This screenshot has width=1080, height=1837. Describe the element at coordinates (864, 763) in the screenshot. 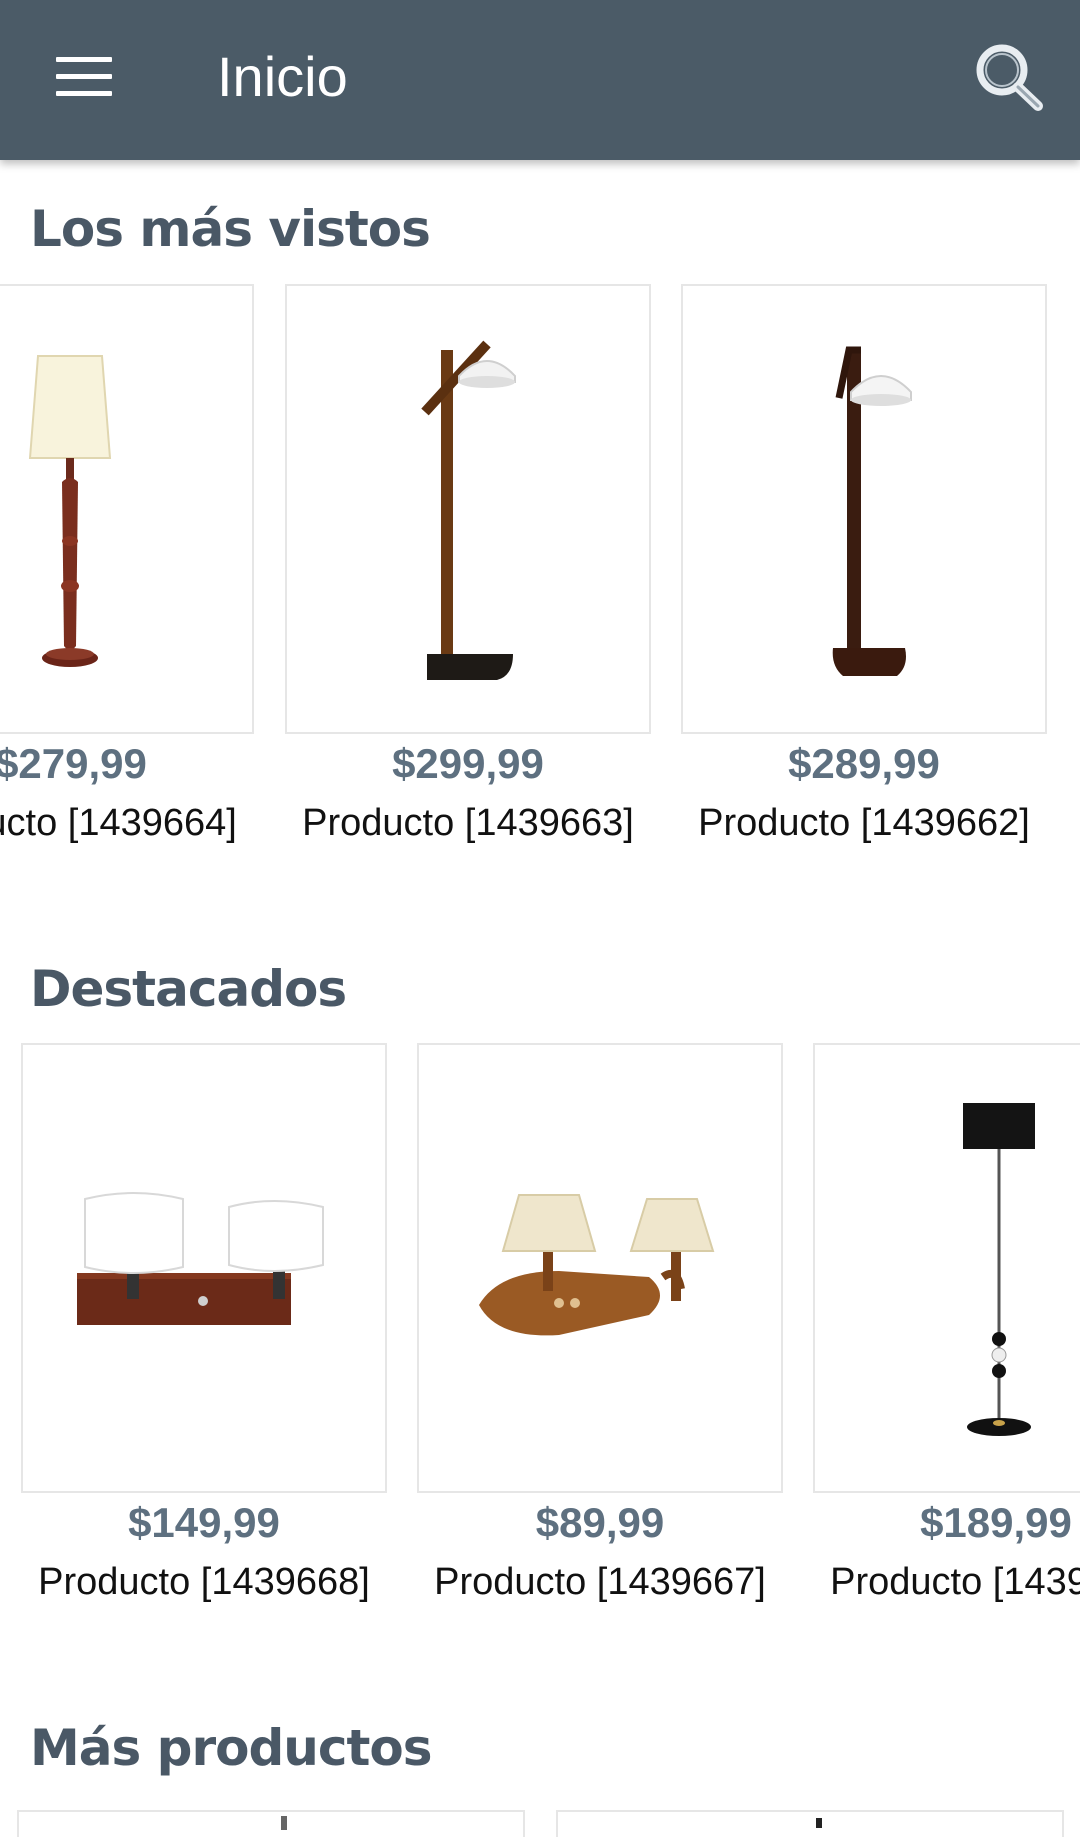

I see `product-price: $289,99` at that location.